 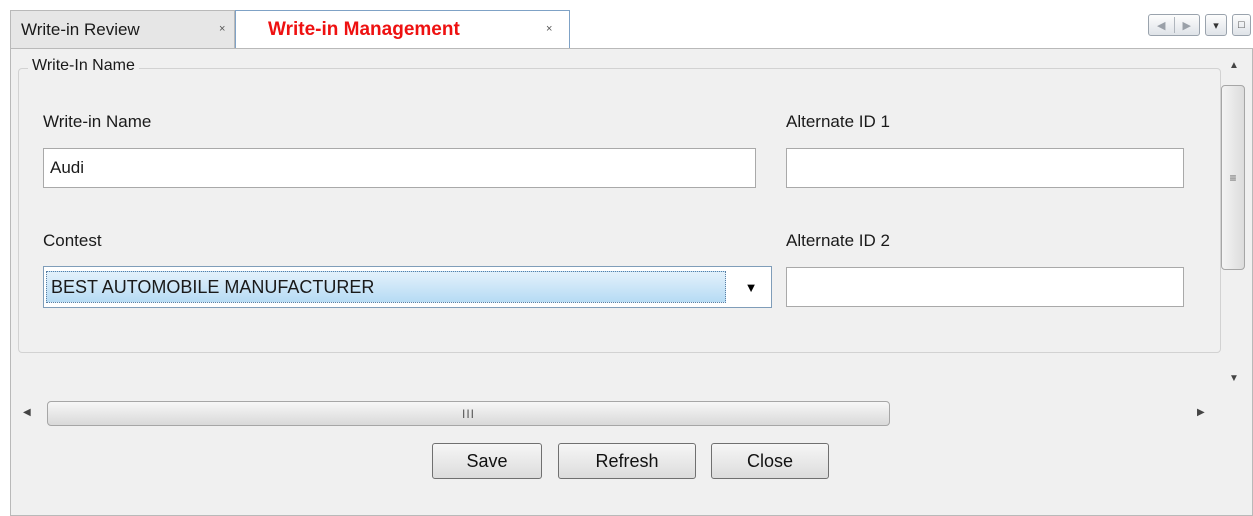 I want to click on tab-label: Write-in Review, so click(x=80, y=29).